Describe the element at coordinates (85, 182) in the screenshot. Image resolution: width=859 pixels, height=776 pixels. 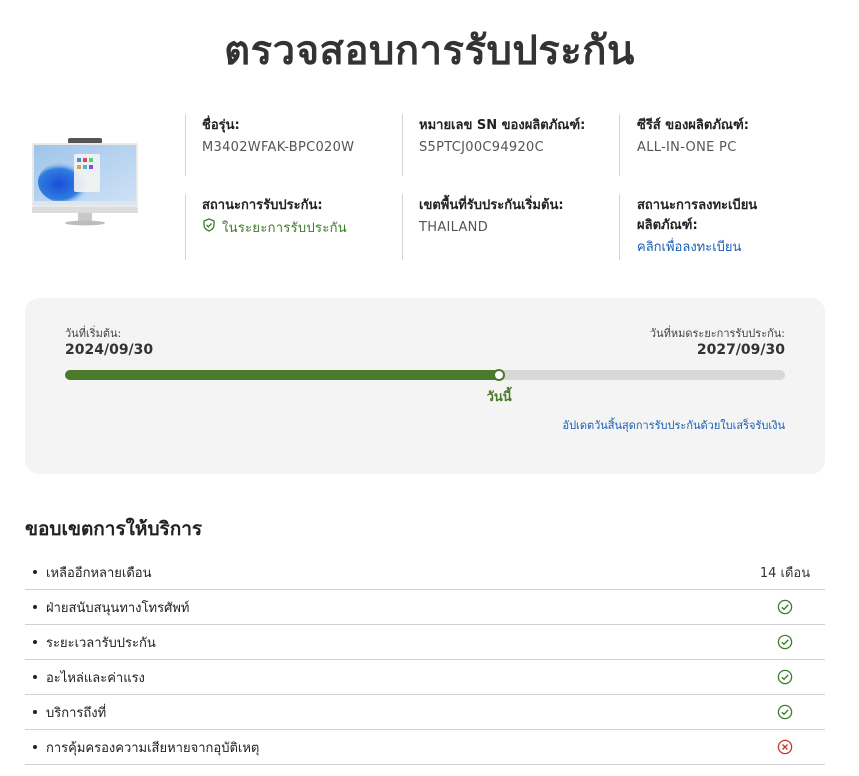
I see `all-in-one-pc-image` at that location.